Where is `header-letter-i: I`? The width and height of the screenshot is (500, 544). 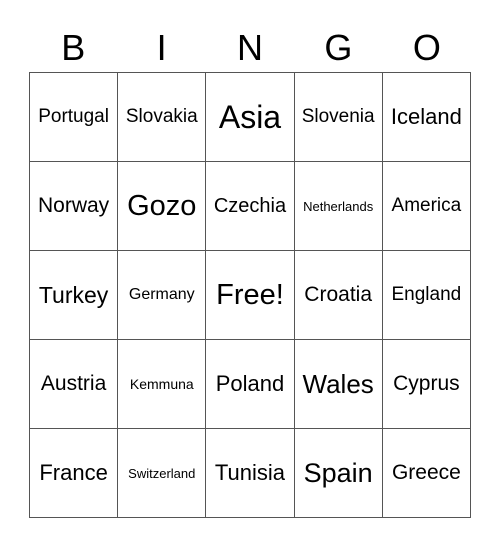
header-letter-i: I is located at coordinates (161, 47).